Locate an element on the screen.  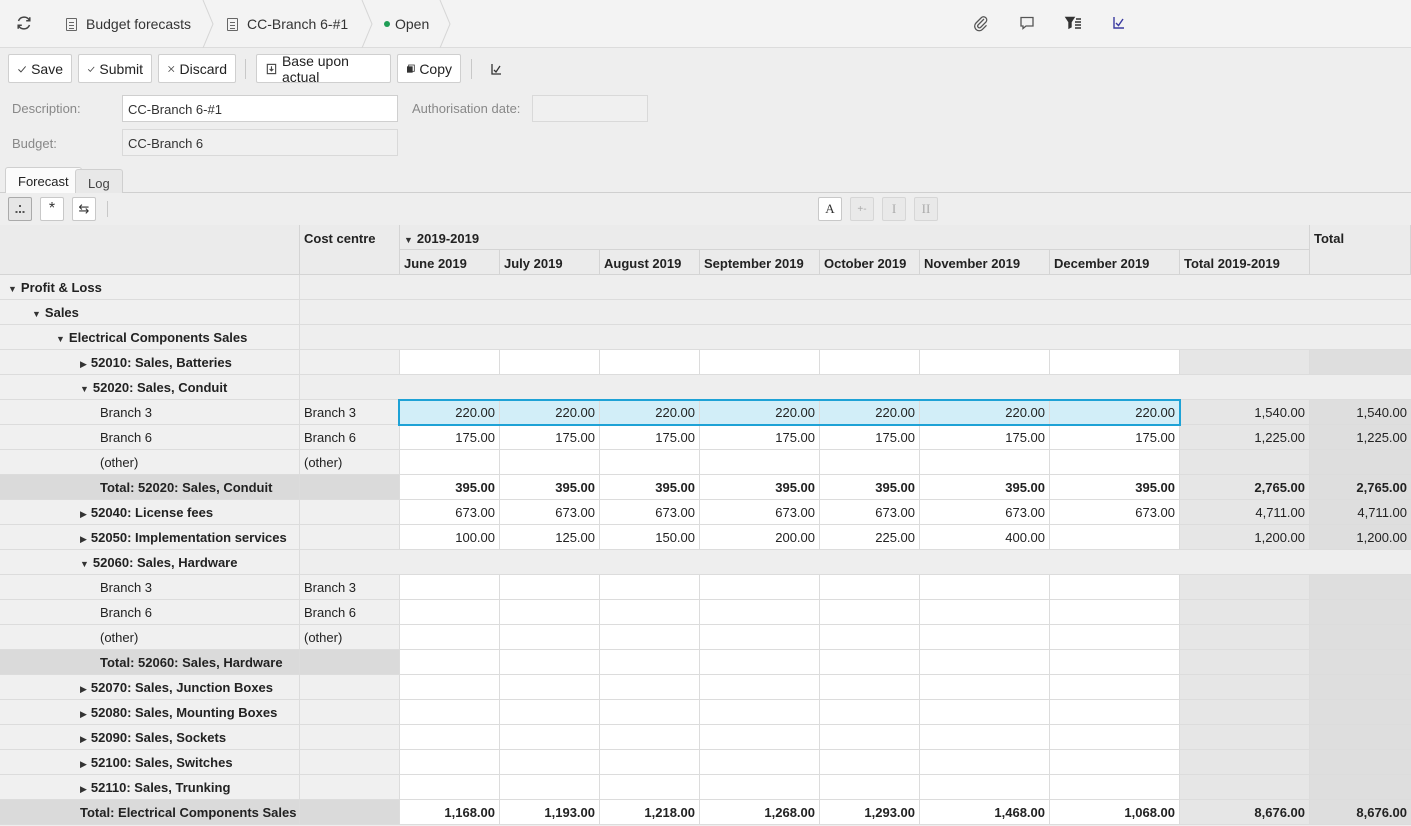
month-header: July 2019 is located at coordinates (550, 262).